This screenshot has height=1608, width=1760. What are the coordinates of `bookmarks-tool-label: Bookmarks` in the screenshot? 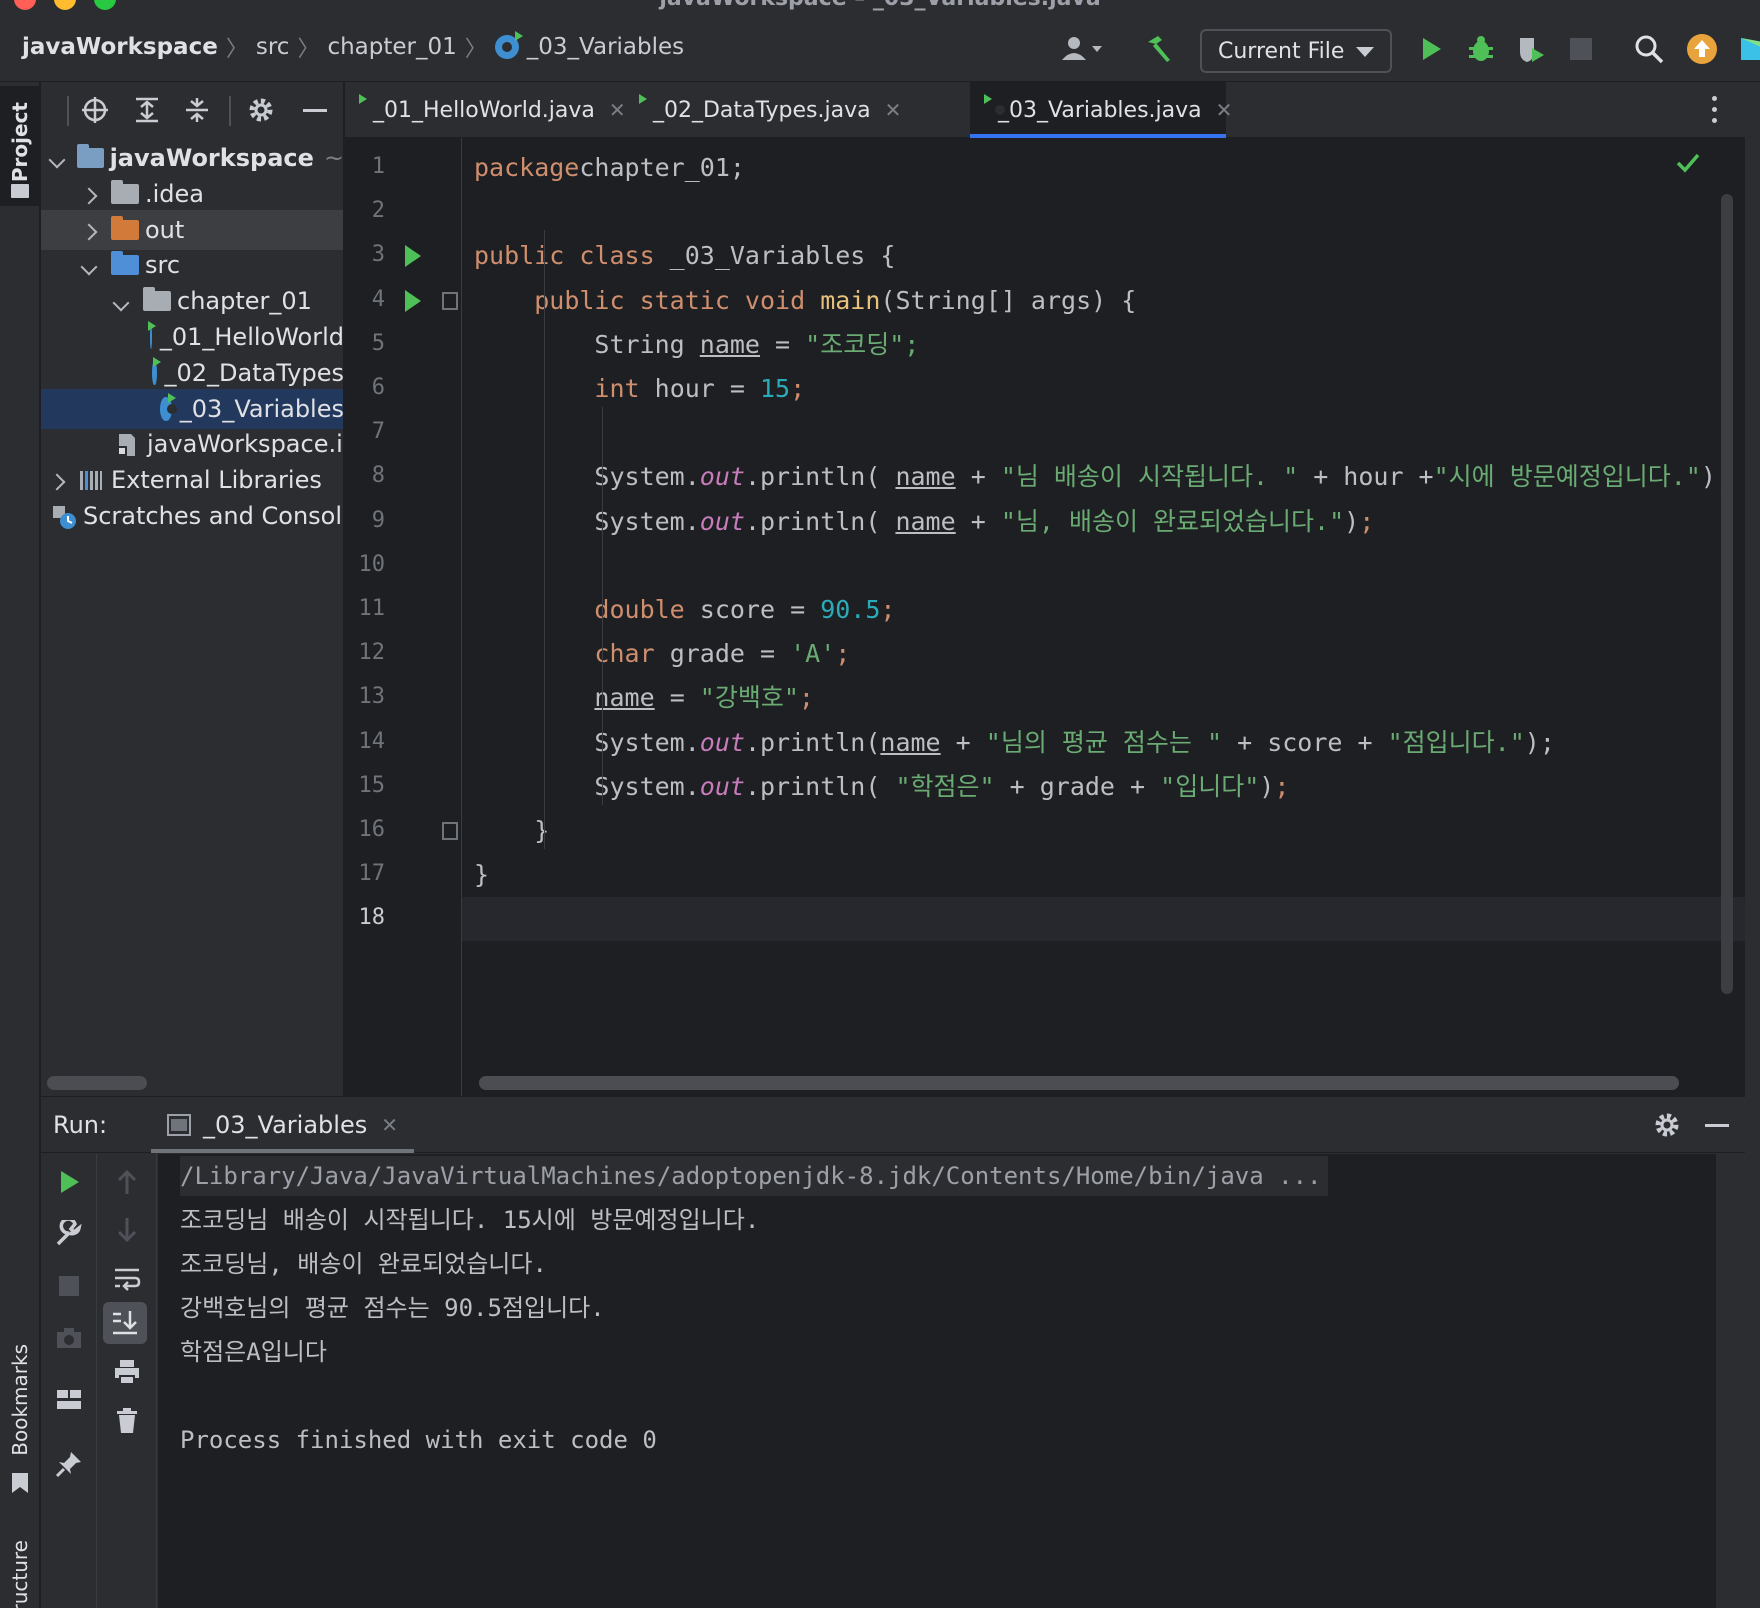 It's located at (20, 1400).